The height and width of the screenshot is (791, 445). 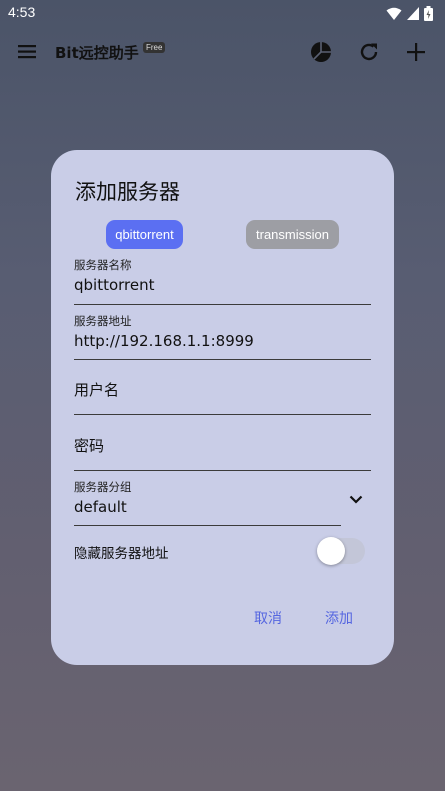 What do you see at coordinates (89, 446) in the screenshot?
I see `password-placeholder: 密码` at bounding box center [89, 446].